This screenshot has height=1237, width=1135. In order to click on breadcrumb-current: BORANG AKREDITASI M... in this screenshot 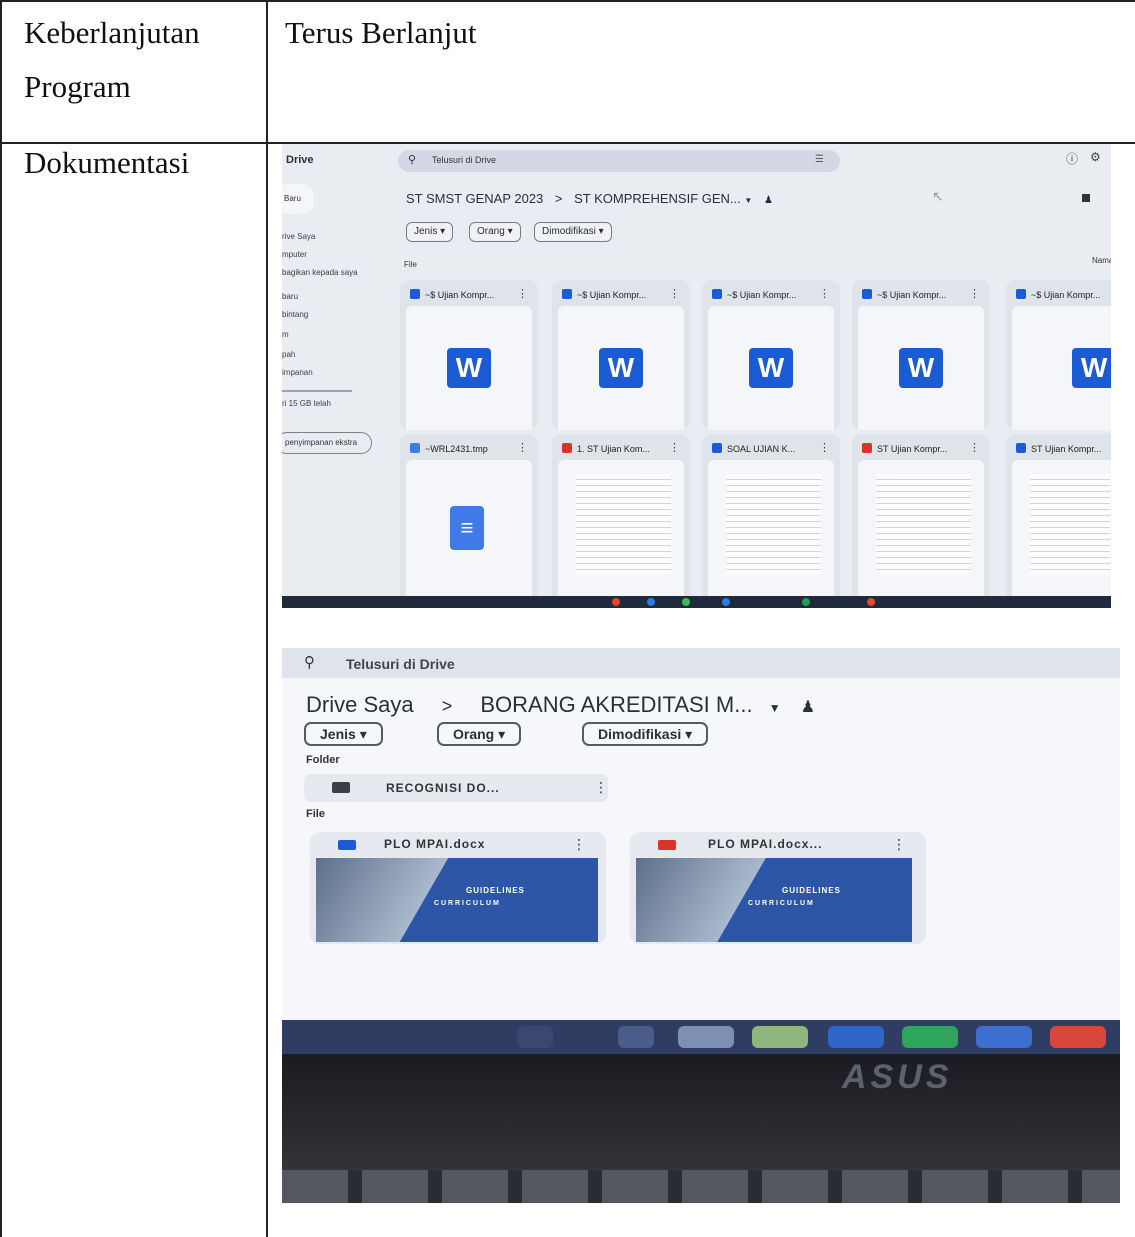, I will do `click(616, 704)`.